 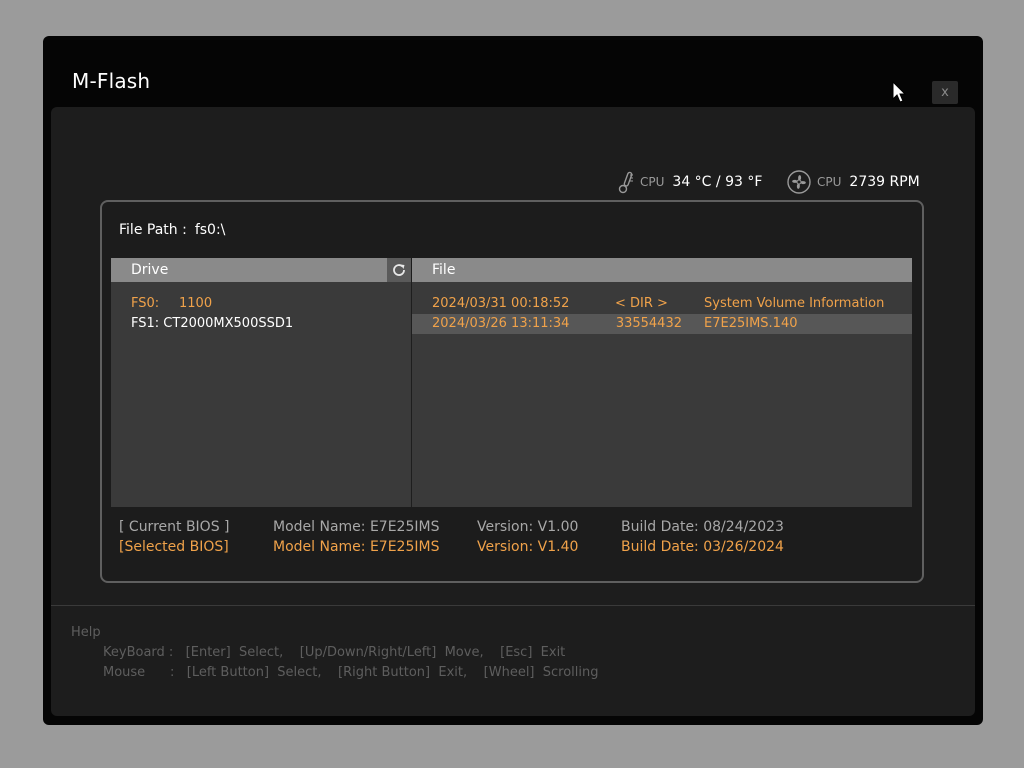 I want to click on file-date: 2024/03/31 00:18:52, so click(x=501, y=303).